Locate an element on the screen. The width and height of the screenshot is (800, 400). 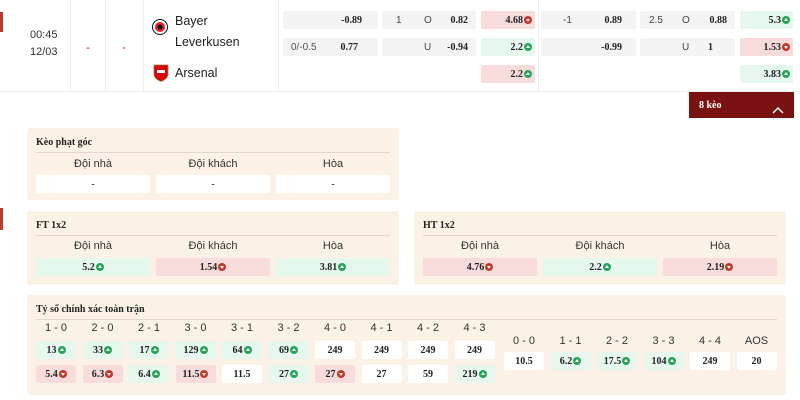
draw-score-odds-value: 249 is located at coordinates (710, 361).